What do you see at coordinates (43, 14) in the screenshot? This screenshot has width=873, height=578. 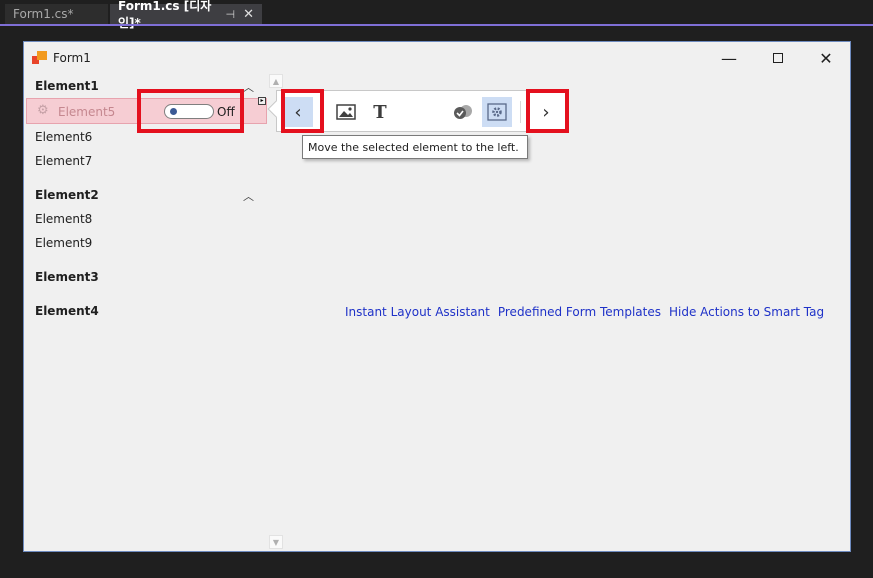 I see `tab-label: Form1.cs*` at bounding box center [43, 14].